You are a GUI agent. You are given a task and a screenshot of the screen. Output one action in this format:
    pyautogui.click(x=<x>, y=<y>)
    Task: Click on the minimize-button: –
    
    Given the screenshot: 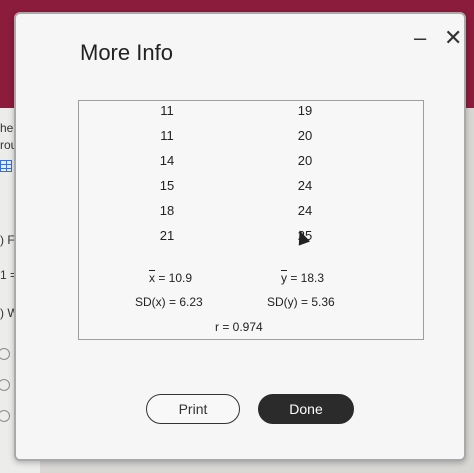 What is the action you would take?
    pyautogui.click(x=420, y=38)
    